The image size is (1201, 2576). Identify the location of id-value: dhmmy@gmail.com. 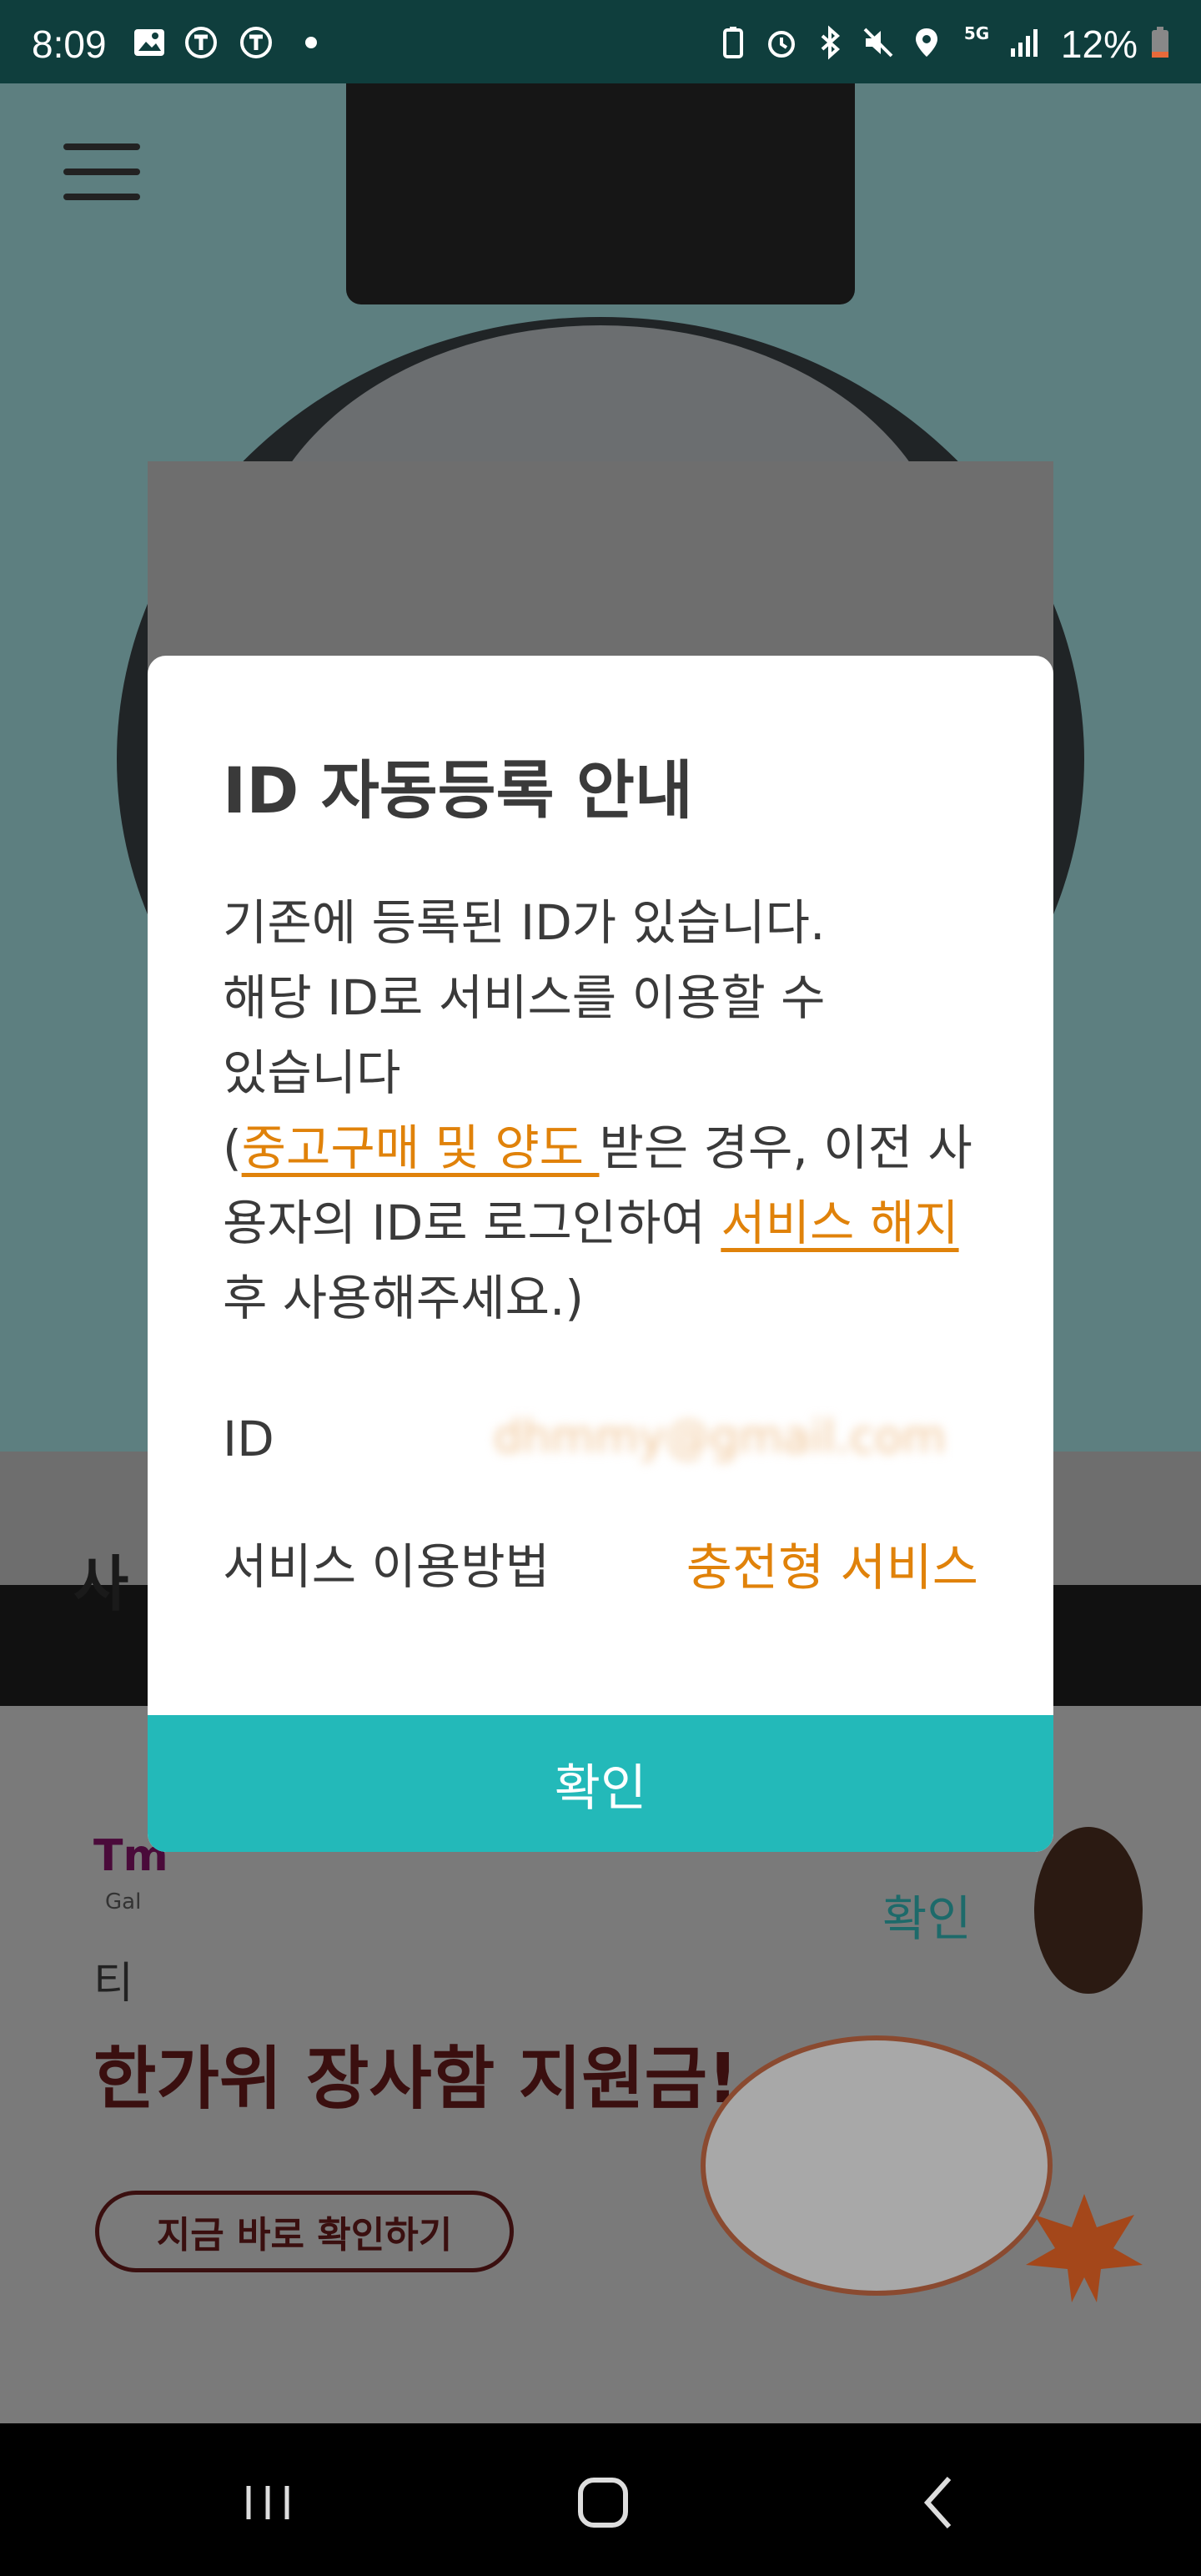
(721, 1437).